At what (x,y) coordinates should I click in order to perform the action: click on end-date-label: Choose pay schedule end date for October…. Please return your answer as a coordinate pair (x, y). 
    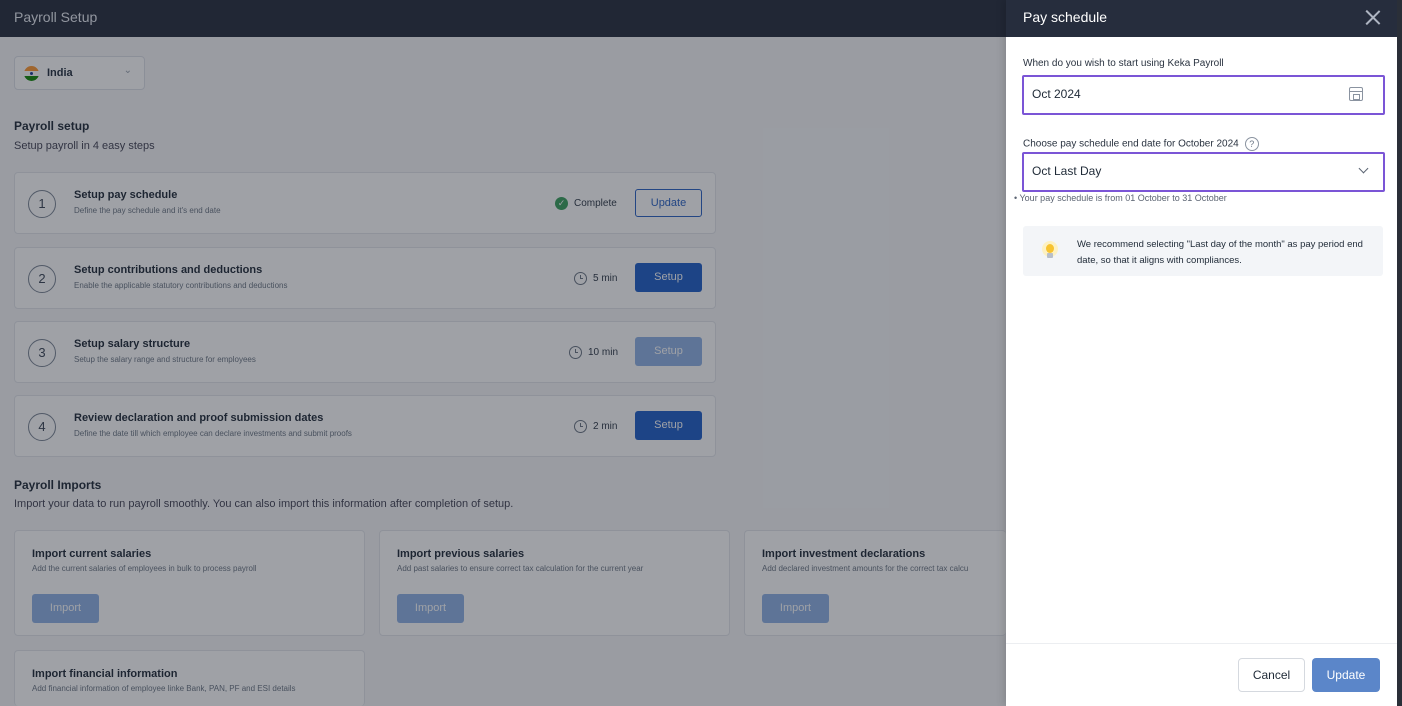
    Looking at the image, I should click on (1141, 144).